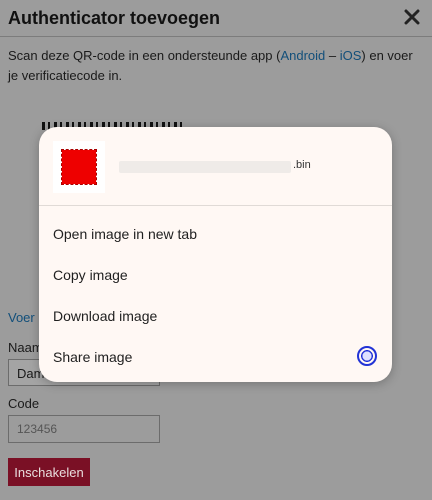 Image resolution: width=432 pixels, height=500 pixels. Describe the element at coordinates (125, 234) in the screenshot. I see `open-image-new-tab-item: Open image in new tab` at that location.